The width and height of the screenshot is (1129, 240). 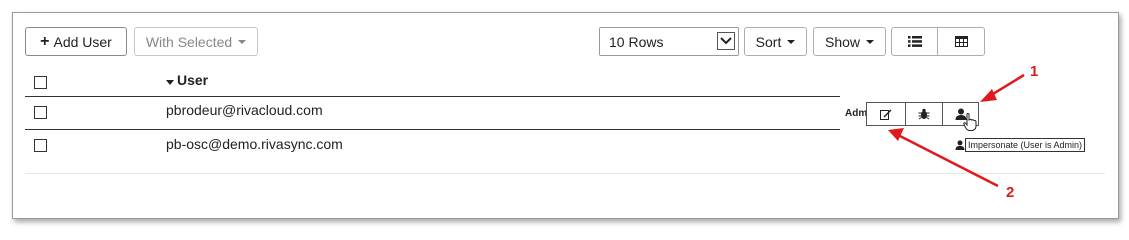 I want to click on callout-arrows, so click(x=956, y=130).